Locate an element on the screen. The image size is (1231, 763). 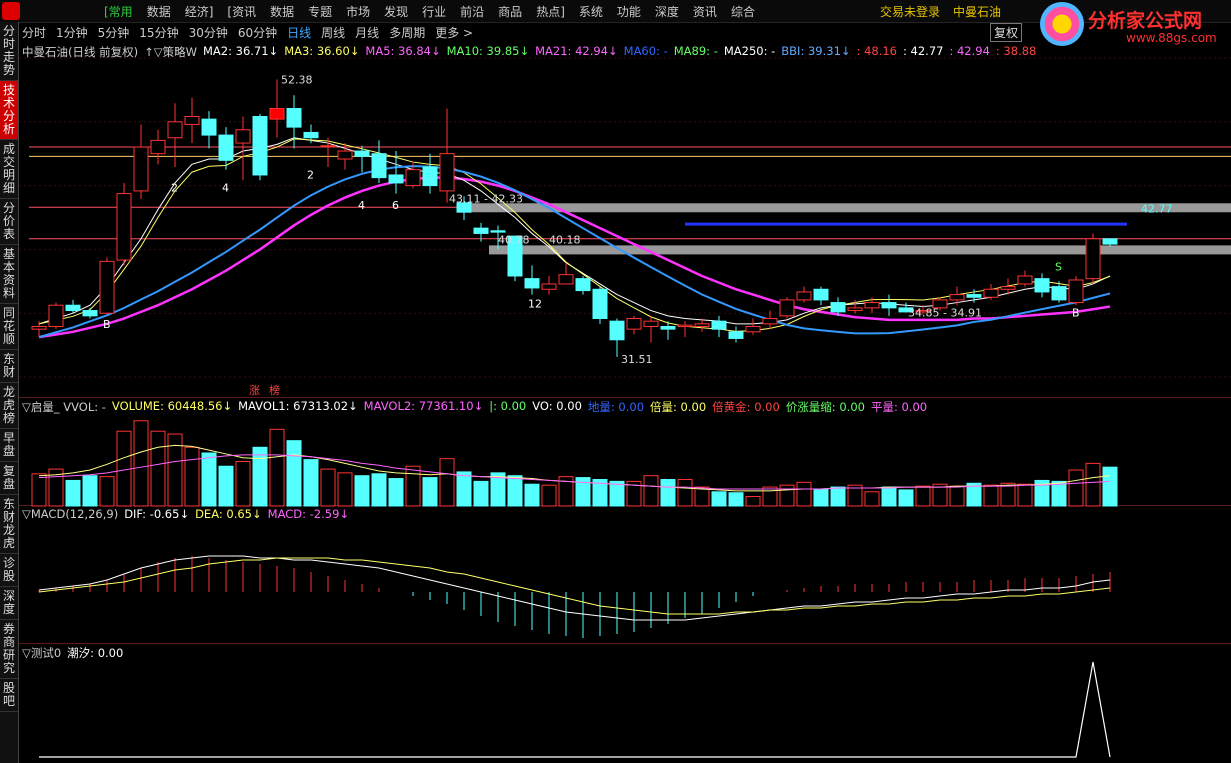
login-status: 交易未登录 is located at coordinates (910, 11).